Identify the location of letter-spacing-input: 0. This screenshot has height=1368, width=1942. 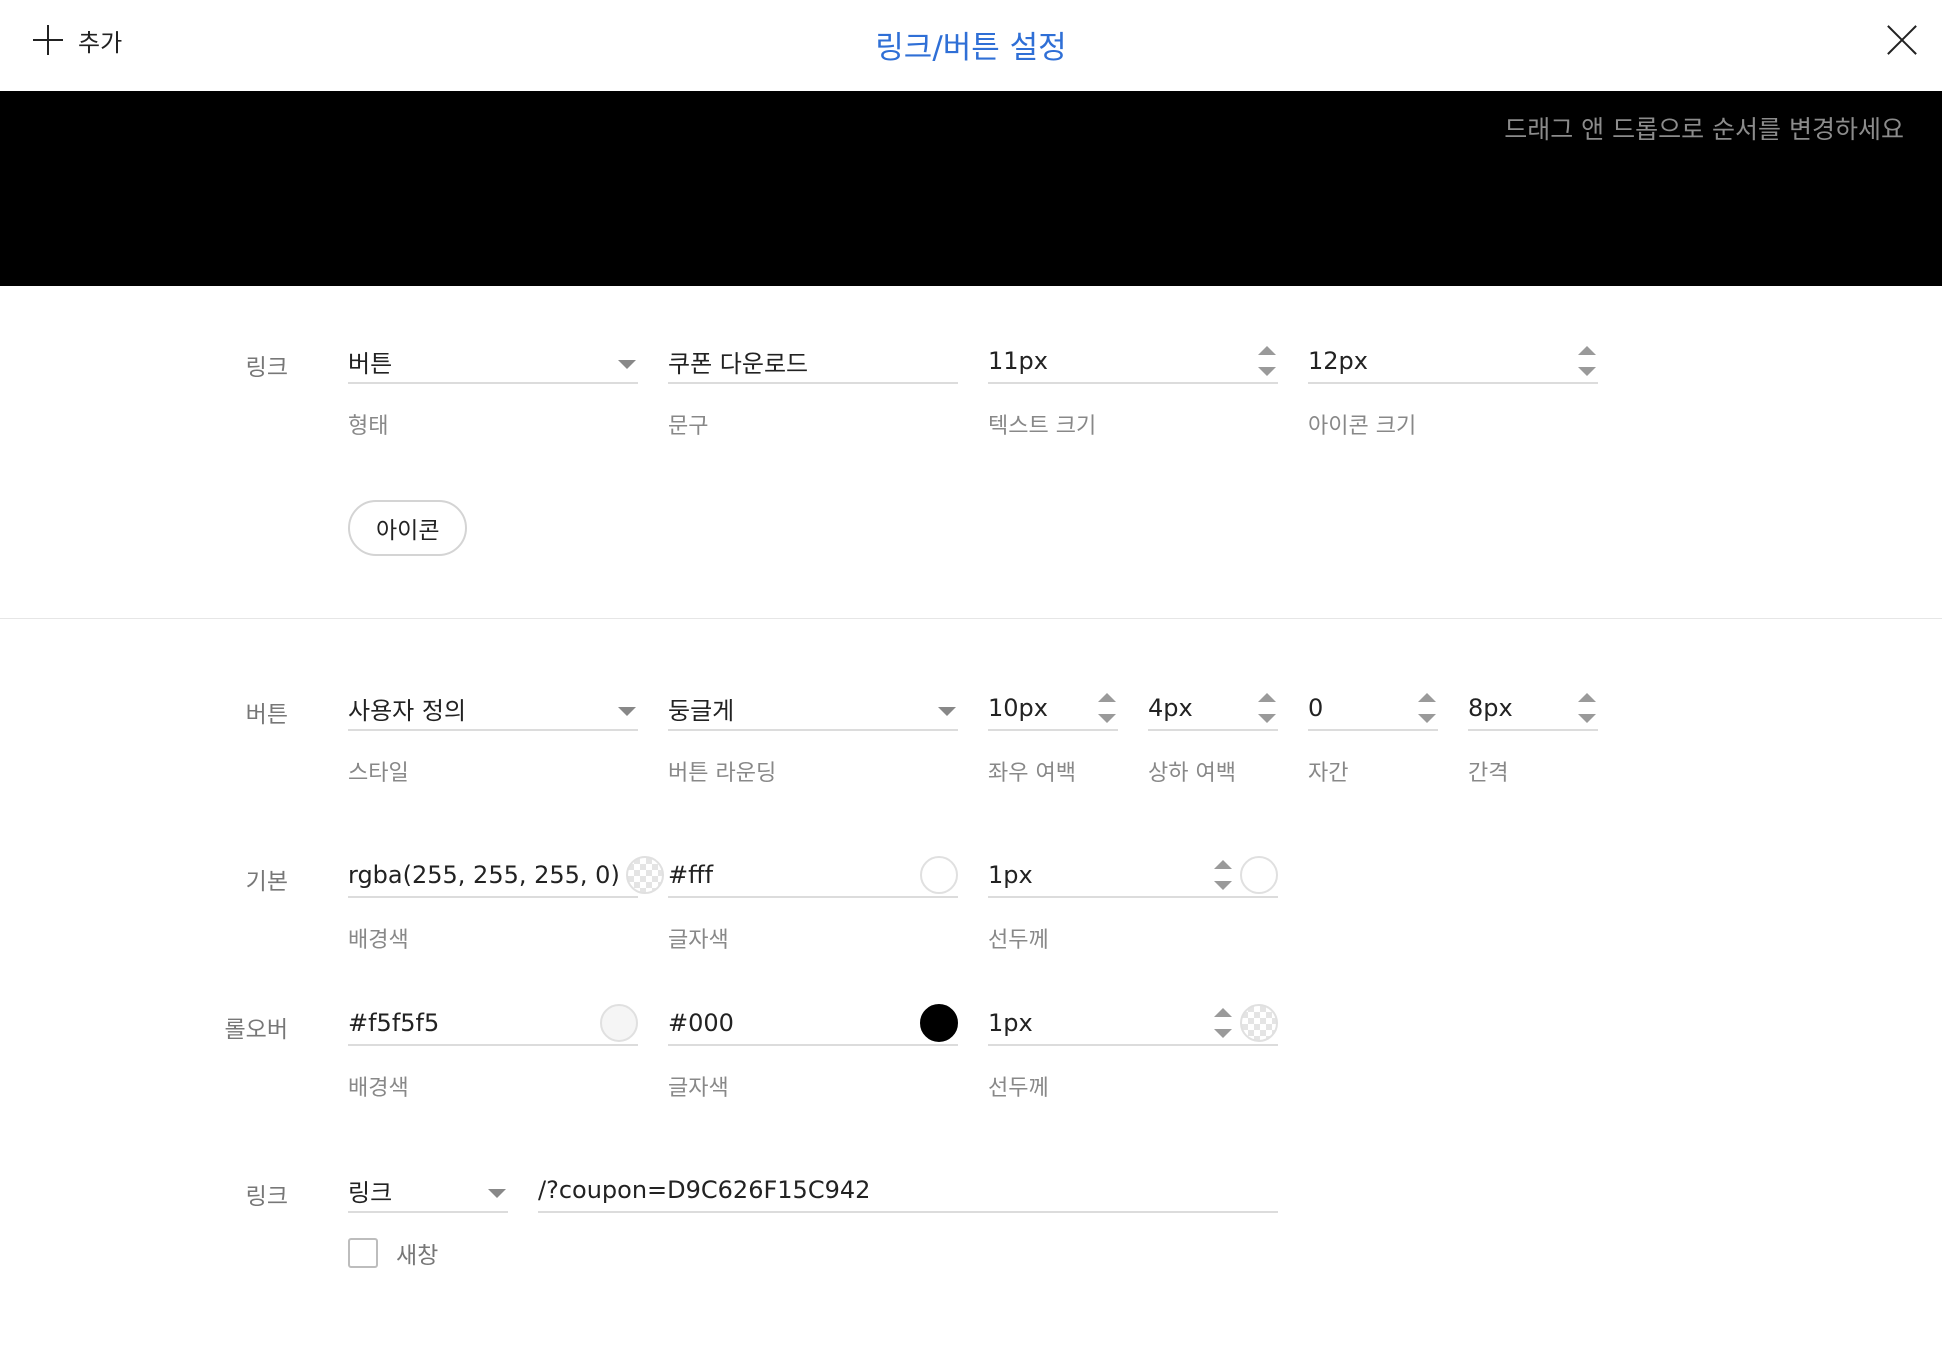
(1373, 709).